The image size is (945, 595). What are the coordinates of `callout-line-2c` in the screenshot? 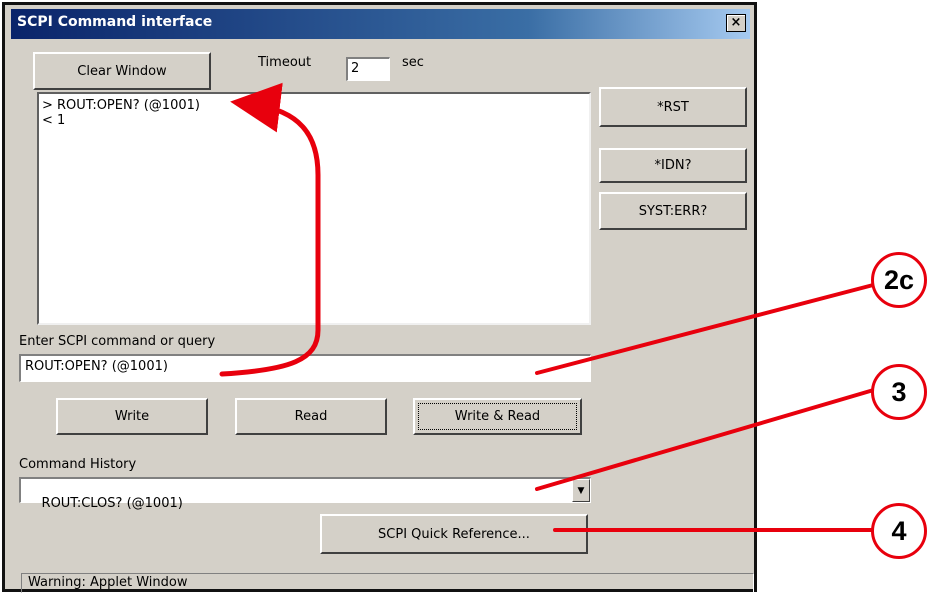 It's located at (707, 328).